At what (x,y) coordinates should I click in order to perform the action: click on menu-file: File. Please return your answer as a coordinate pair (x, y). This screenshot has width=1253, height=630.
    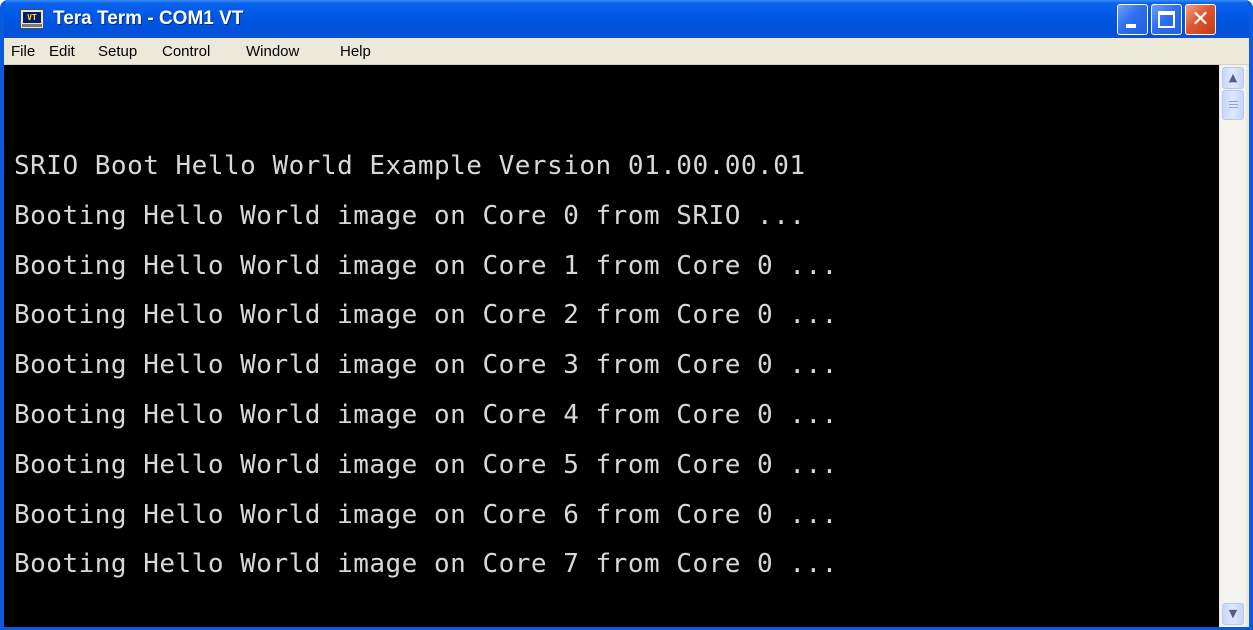
    Looking at the image, I should click on (23, 51).